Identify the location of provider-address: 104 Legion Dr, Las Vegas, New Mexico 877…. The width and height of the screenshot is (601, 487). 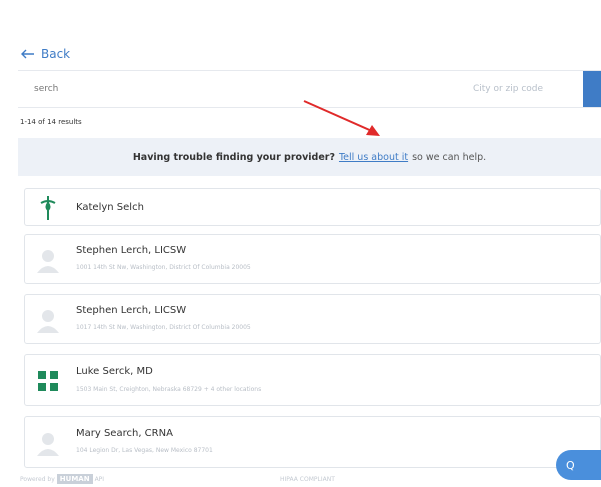
(144, 450).